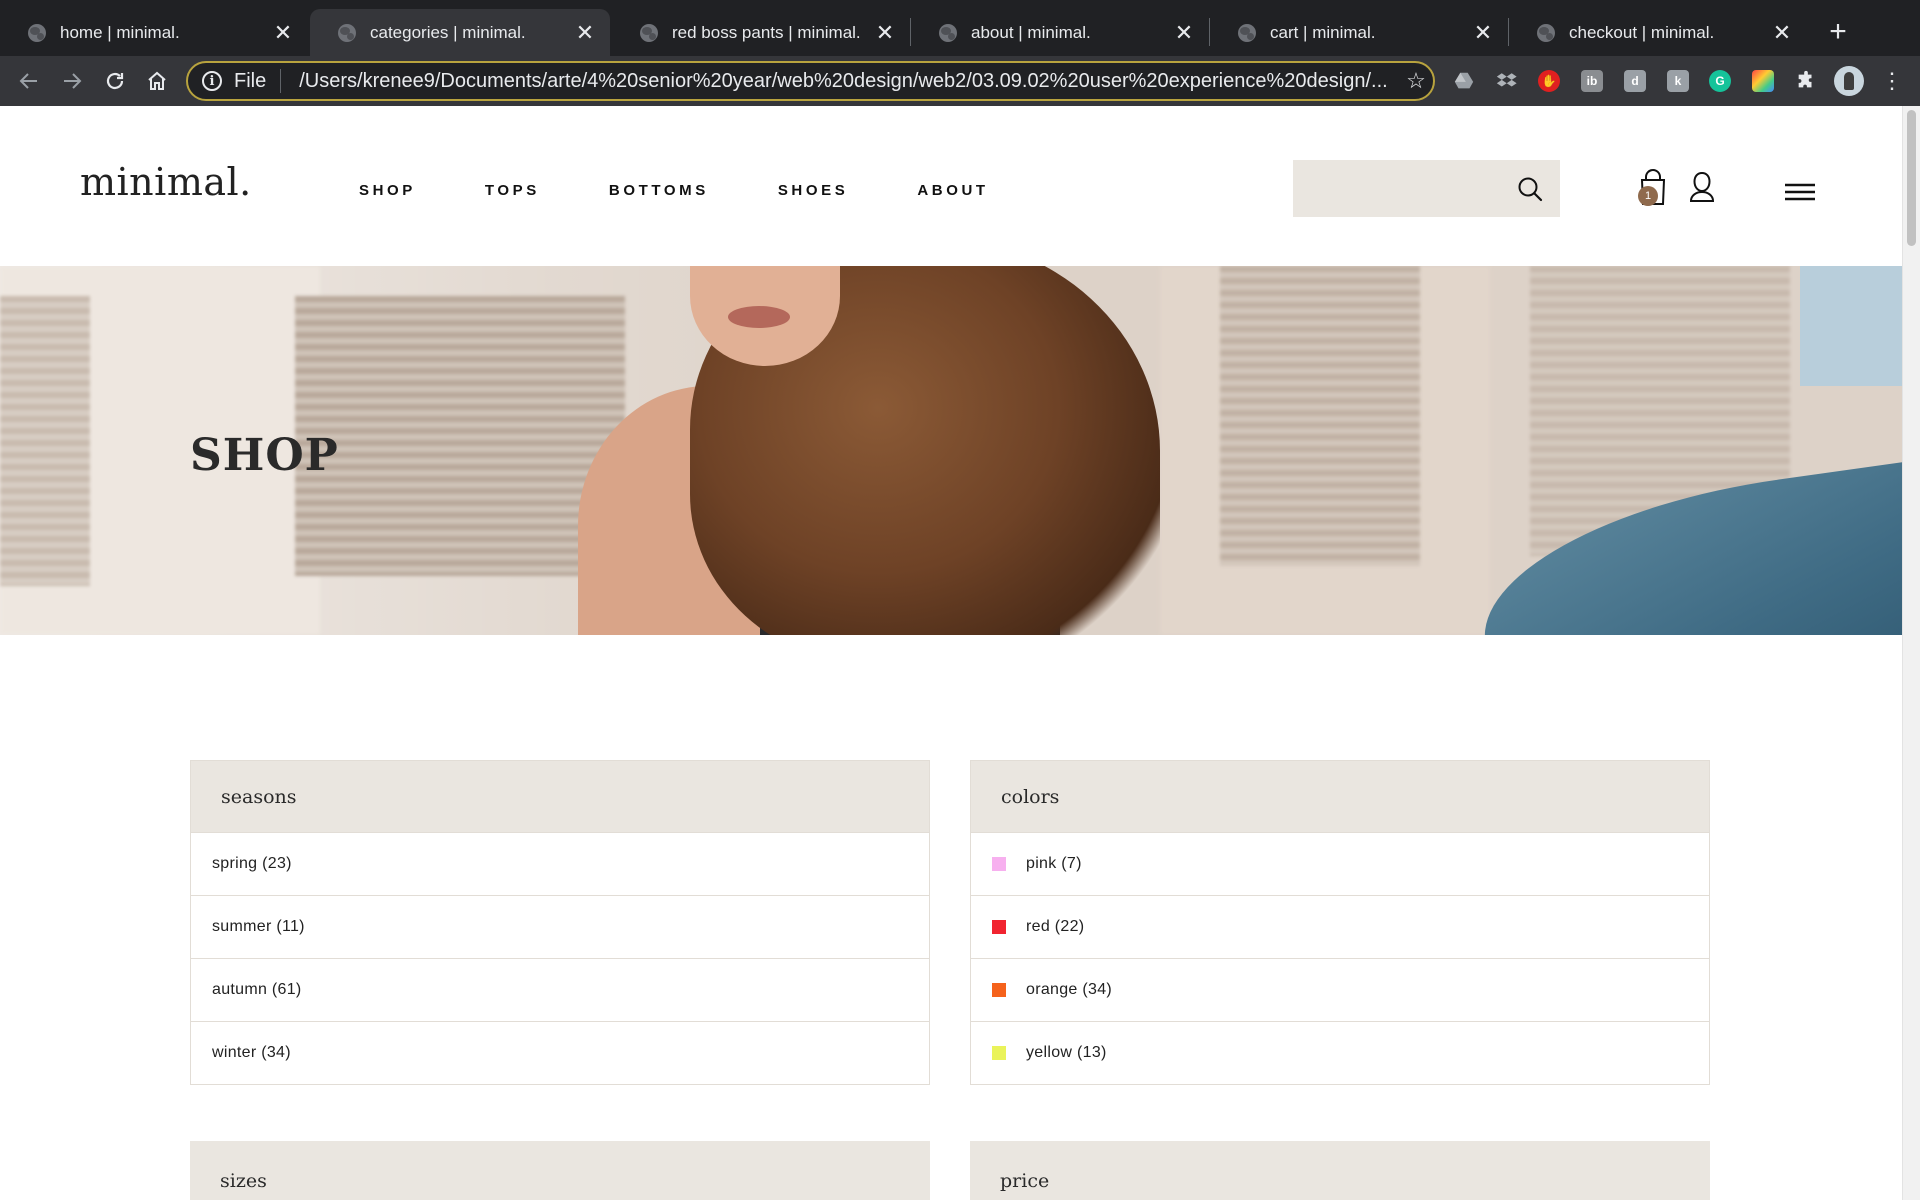 The height and width of the screenshot is (1200, 1920). What do you see at coordinates (1800, 192) in the screenshot?
I see `hamburger-menu-icon` at bounding box center [1800, 192].